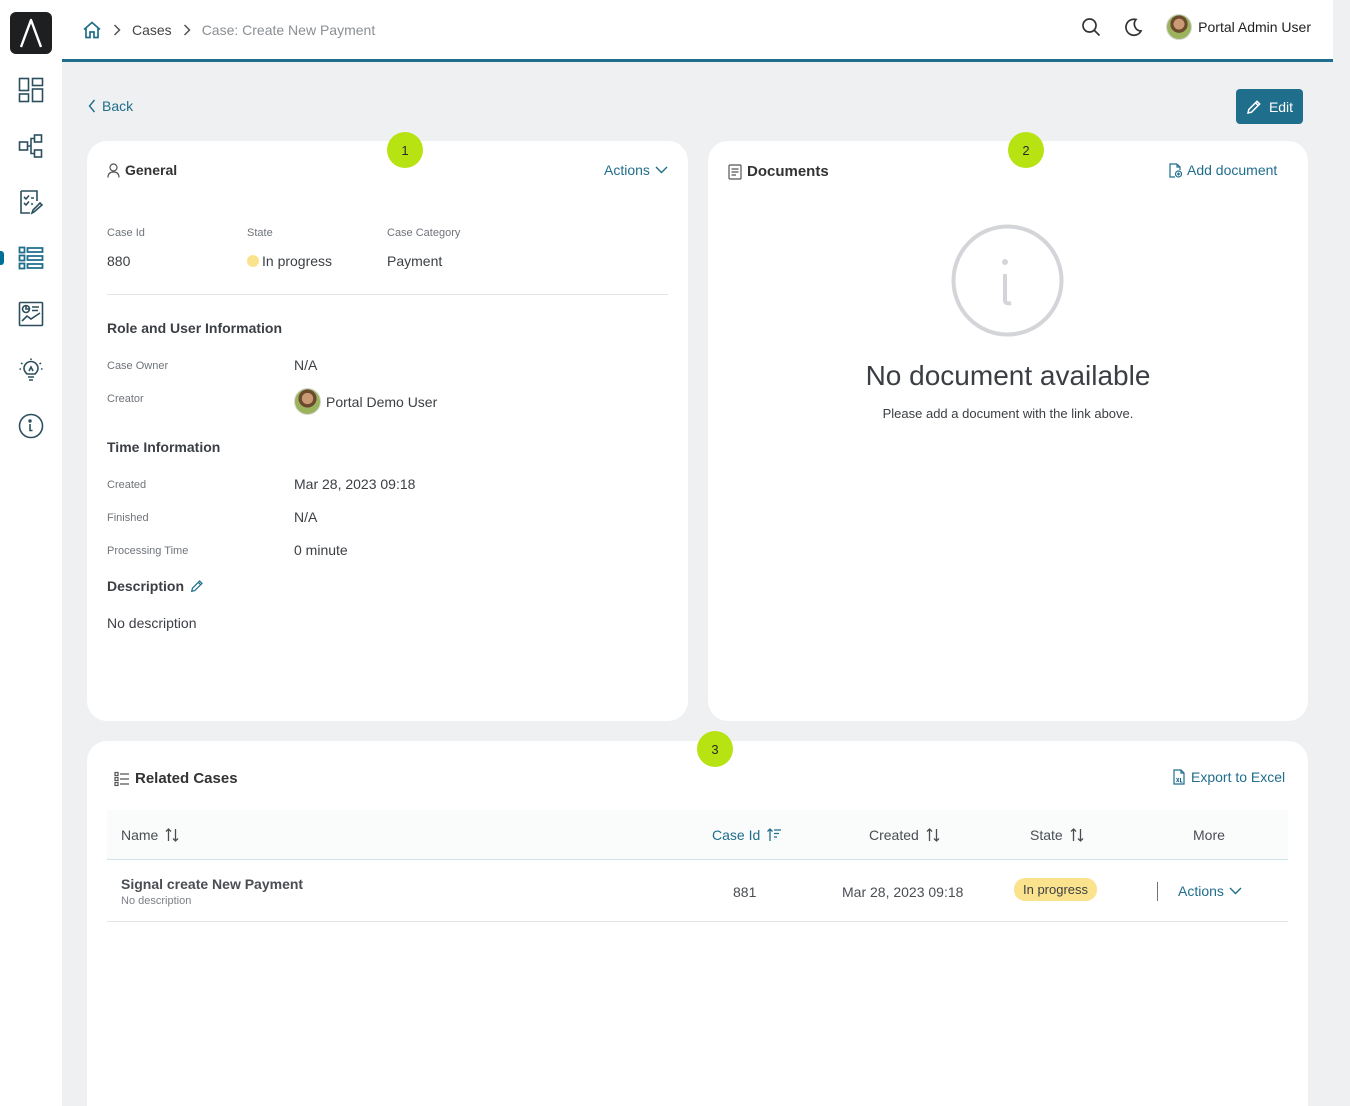  What do you see at coordinates (321, 550) in the screenshot?
I see `processing-time-value: 0 minute` at bounding box center [321, 550].